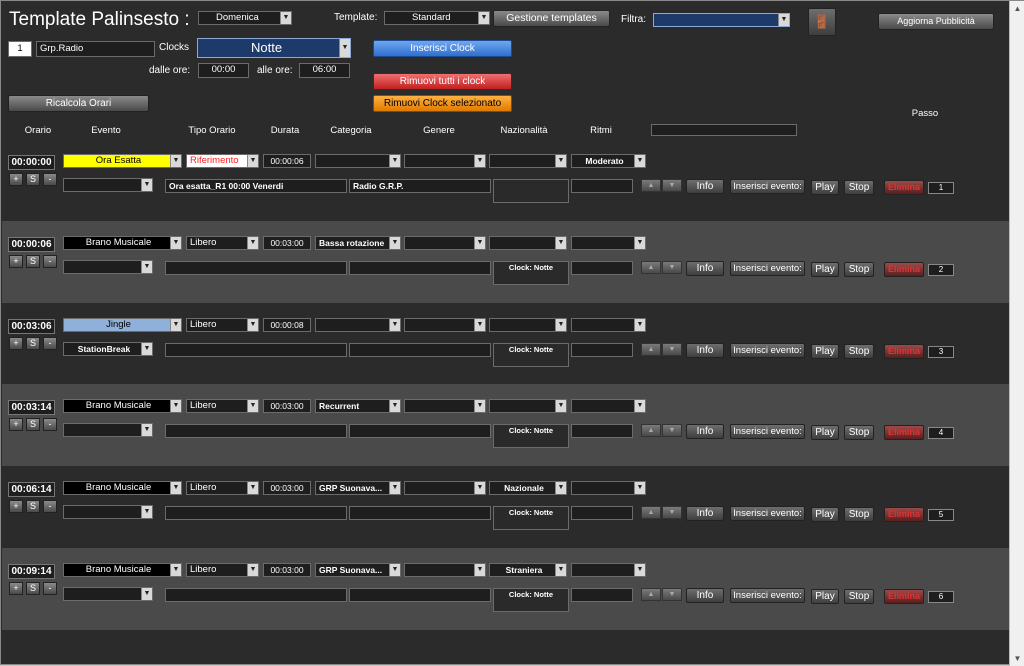 The height and width of the screenshot is (666, 1024). Describe the element at coordinates (78, 103) in the screenshot. I see `ricalcola-orari-button: Ricalcola Orari` at that location.